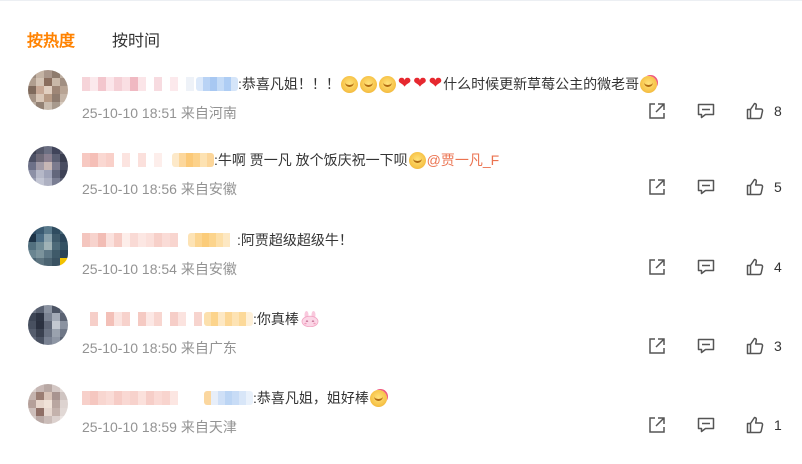 This screenshot has height=464, width=802. I want to click on comment-line: :你真棒, so click(200, 319).